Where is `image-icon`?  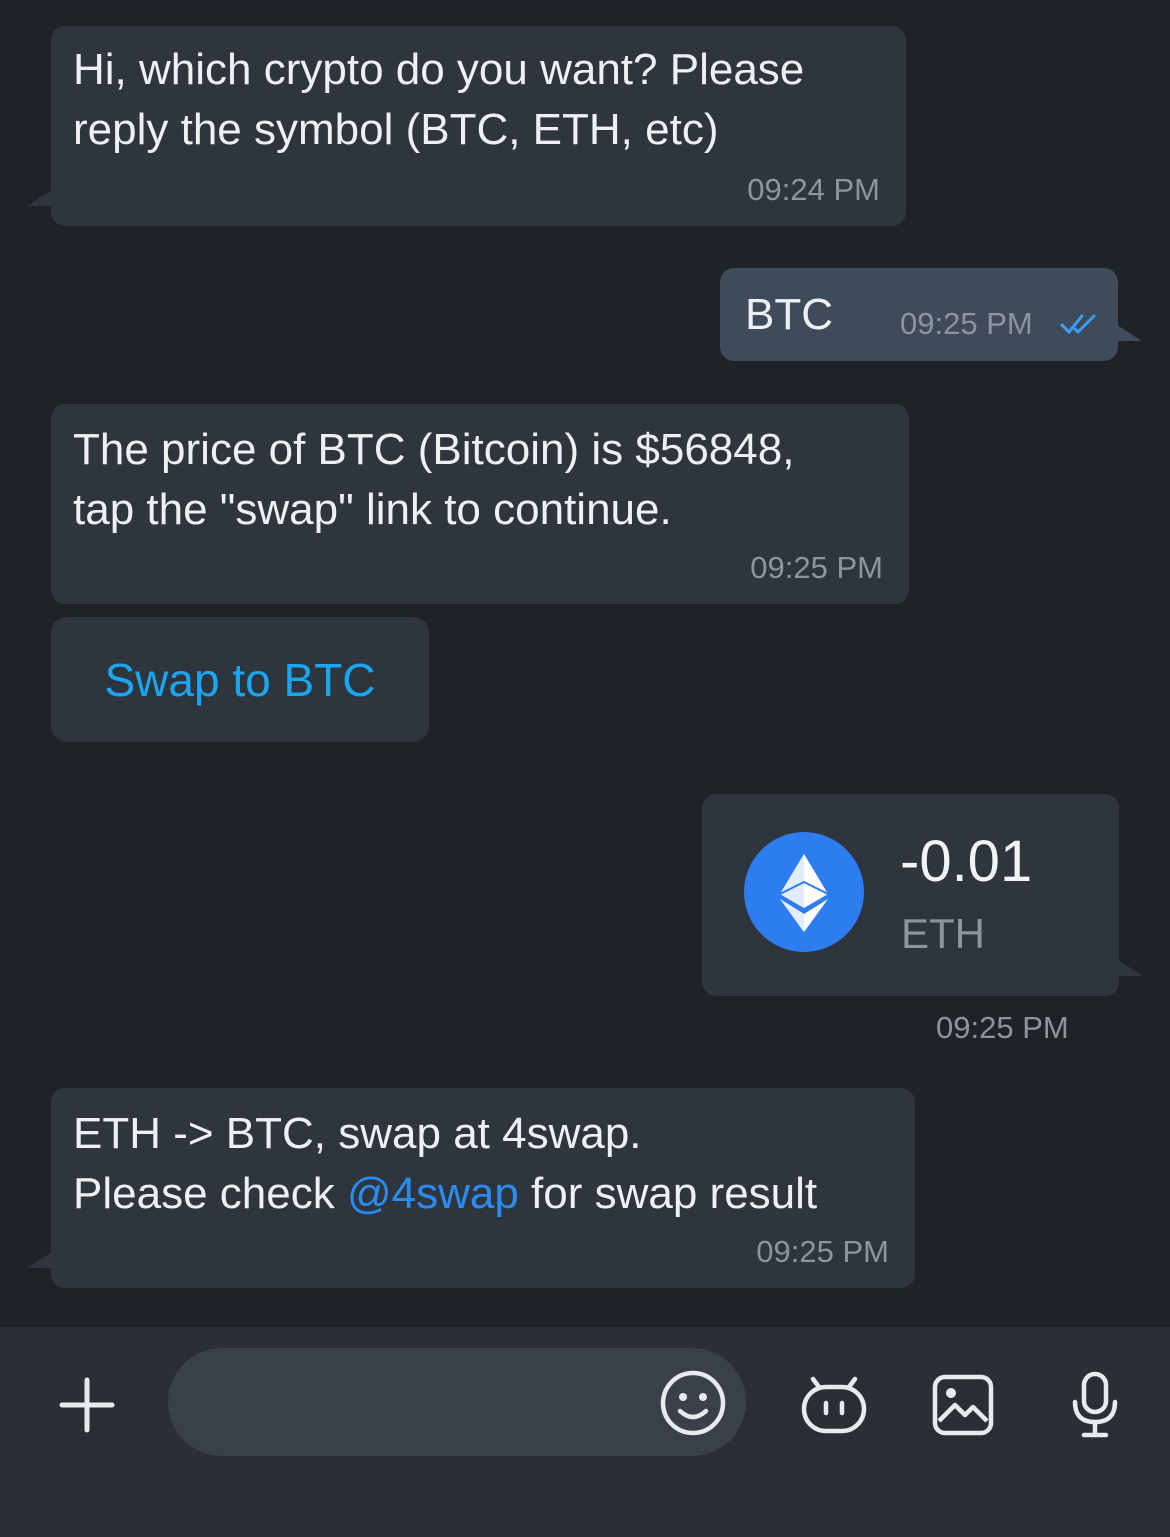
image-icon is located at coordinates (963, 1405).